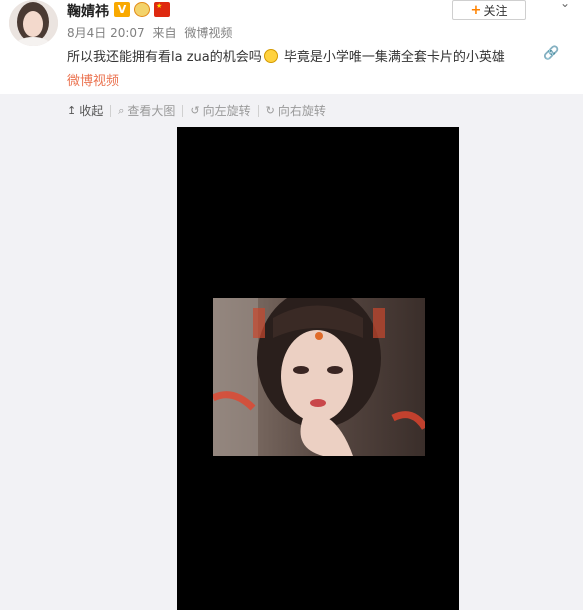 This screenshot has height=610, width=583. I want to click on avatar, so click(33, 23).